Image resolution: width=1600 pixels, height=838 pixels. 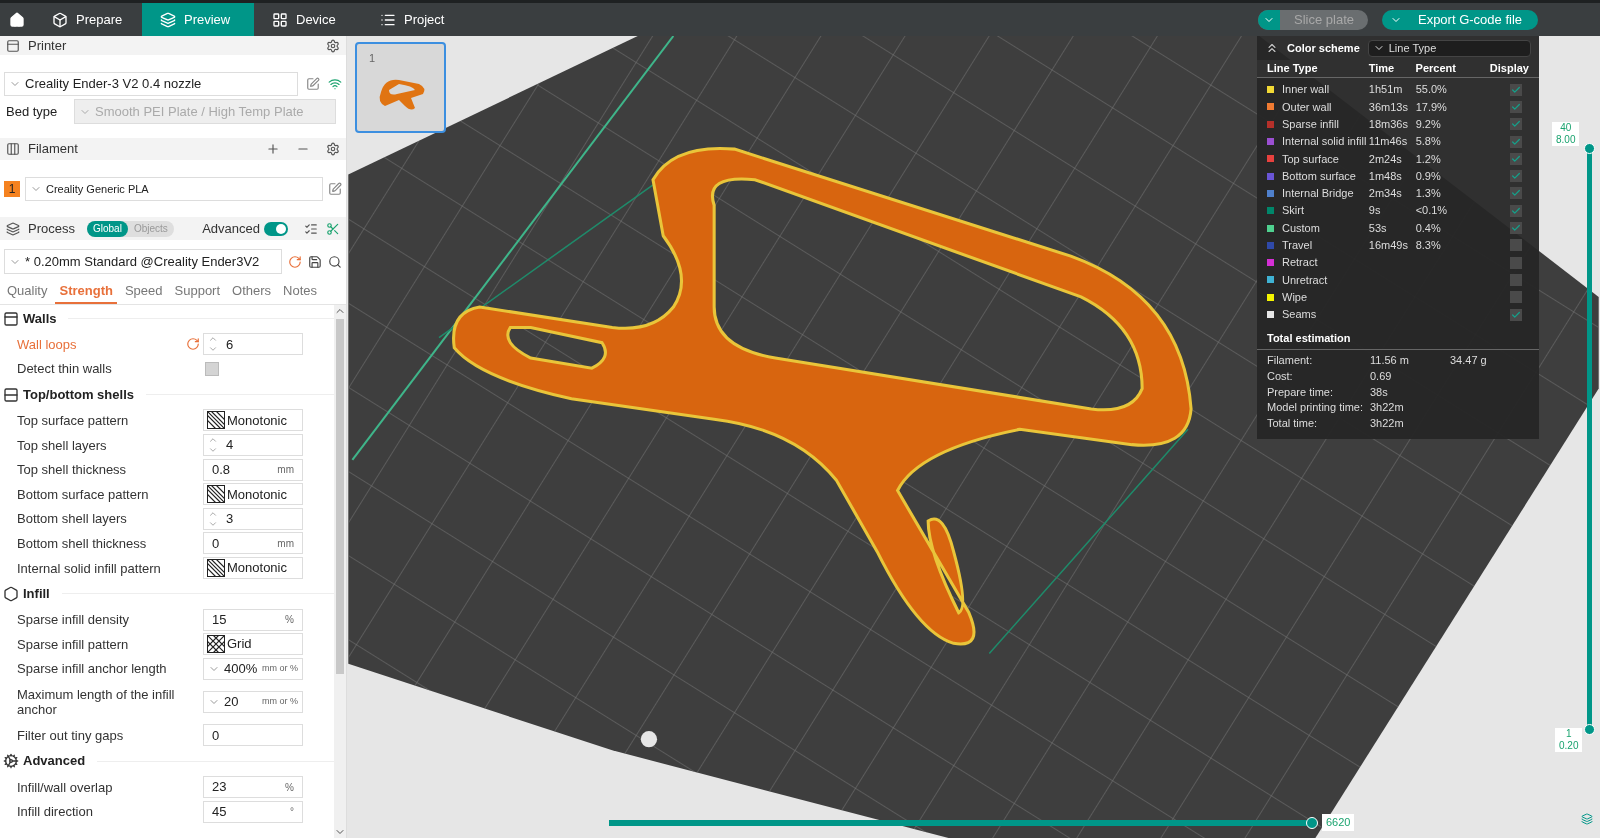 I want to click on checkbox, so click(x=212, y=368).